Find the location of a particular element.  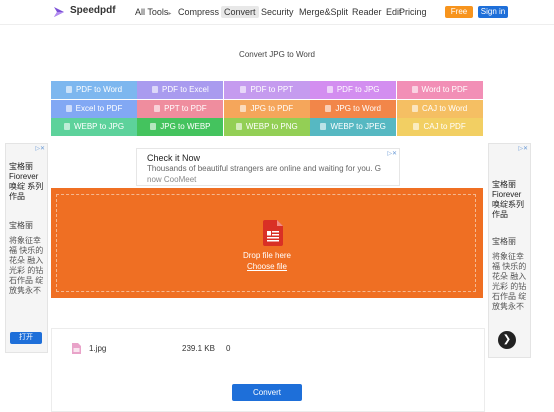

tool-label: Word to PDF is located at coordinates (444, 89).